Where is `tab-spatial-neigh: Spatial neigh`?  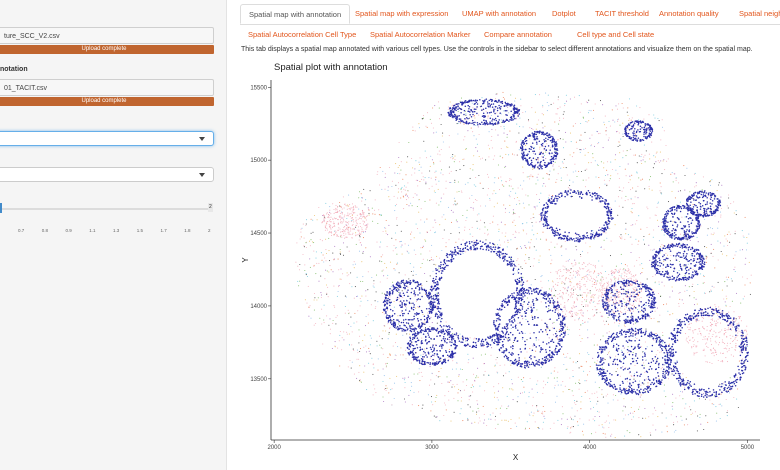 tab-spatial-neigh: Spatial neigh is located at coordinates (755, 14).